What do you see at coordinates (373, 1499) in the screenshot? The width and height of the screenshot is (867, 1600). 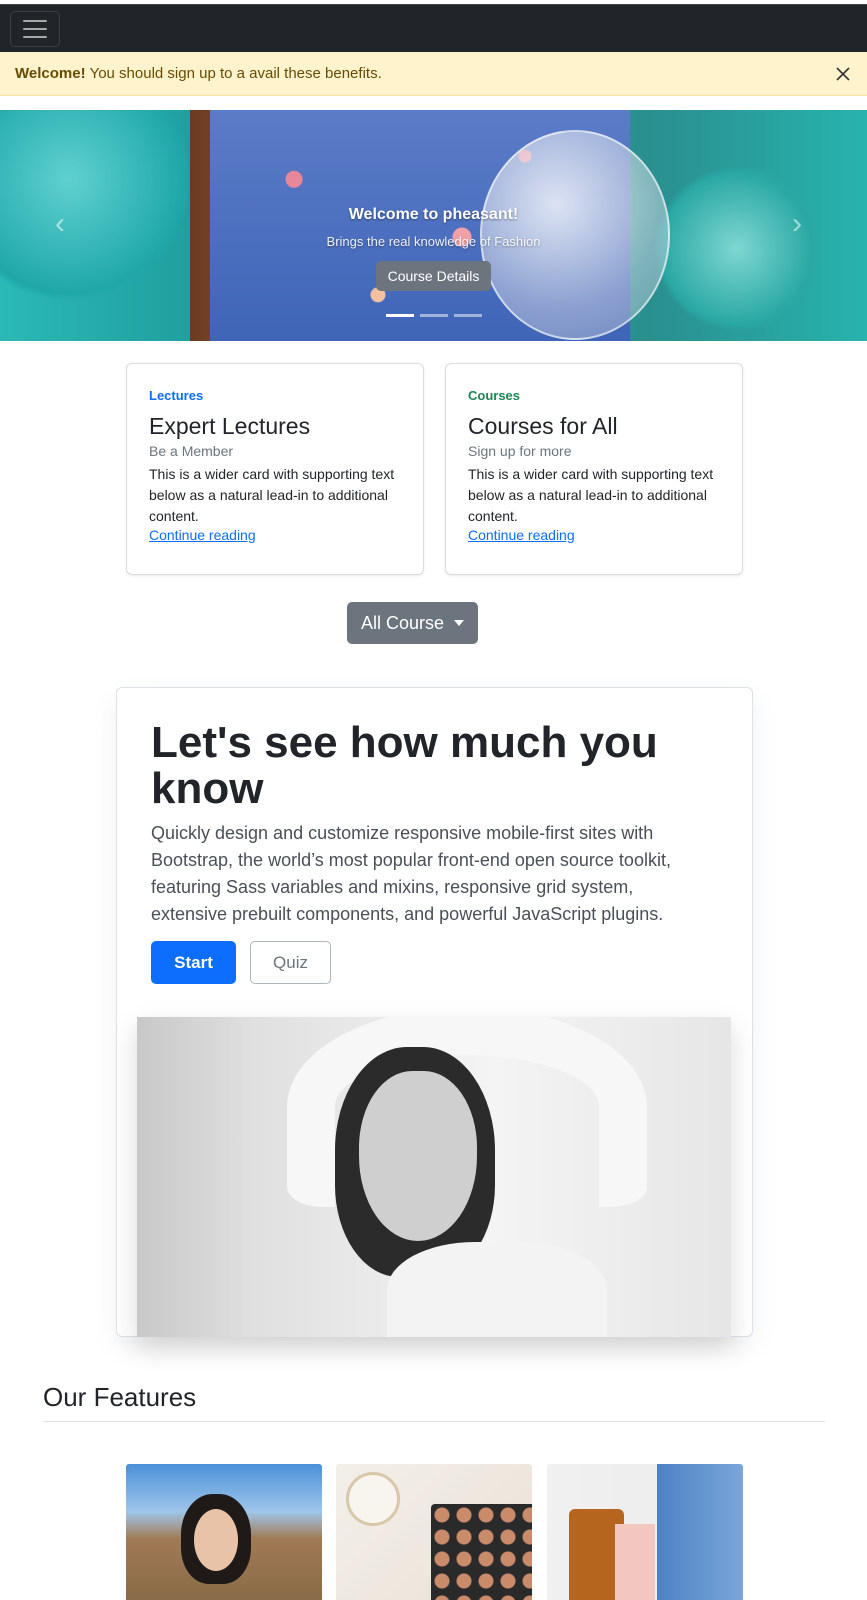 I see `candle-image` at bounding box center [373, 1499].